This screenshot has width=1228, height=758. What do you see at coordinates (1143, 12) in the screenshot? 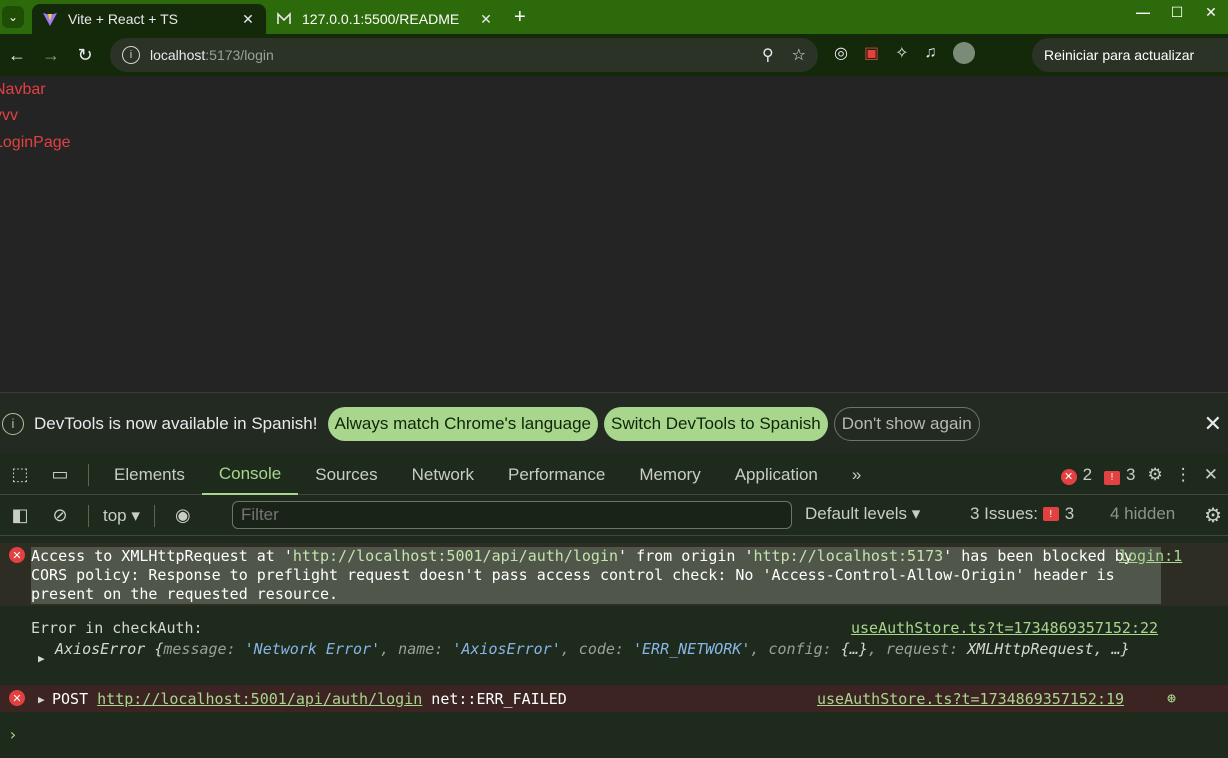
I see `minimize-icon: —` at bounding box center [1143, 12].